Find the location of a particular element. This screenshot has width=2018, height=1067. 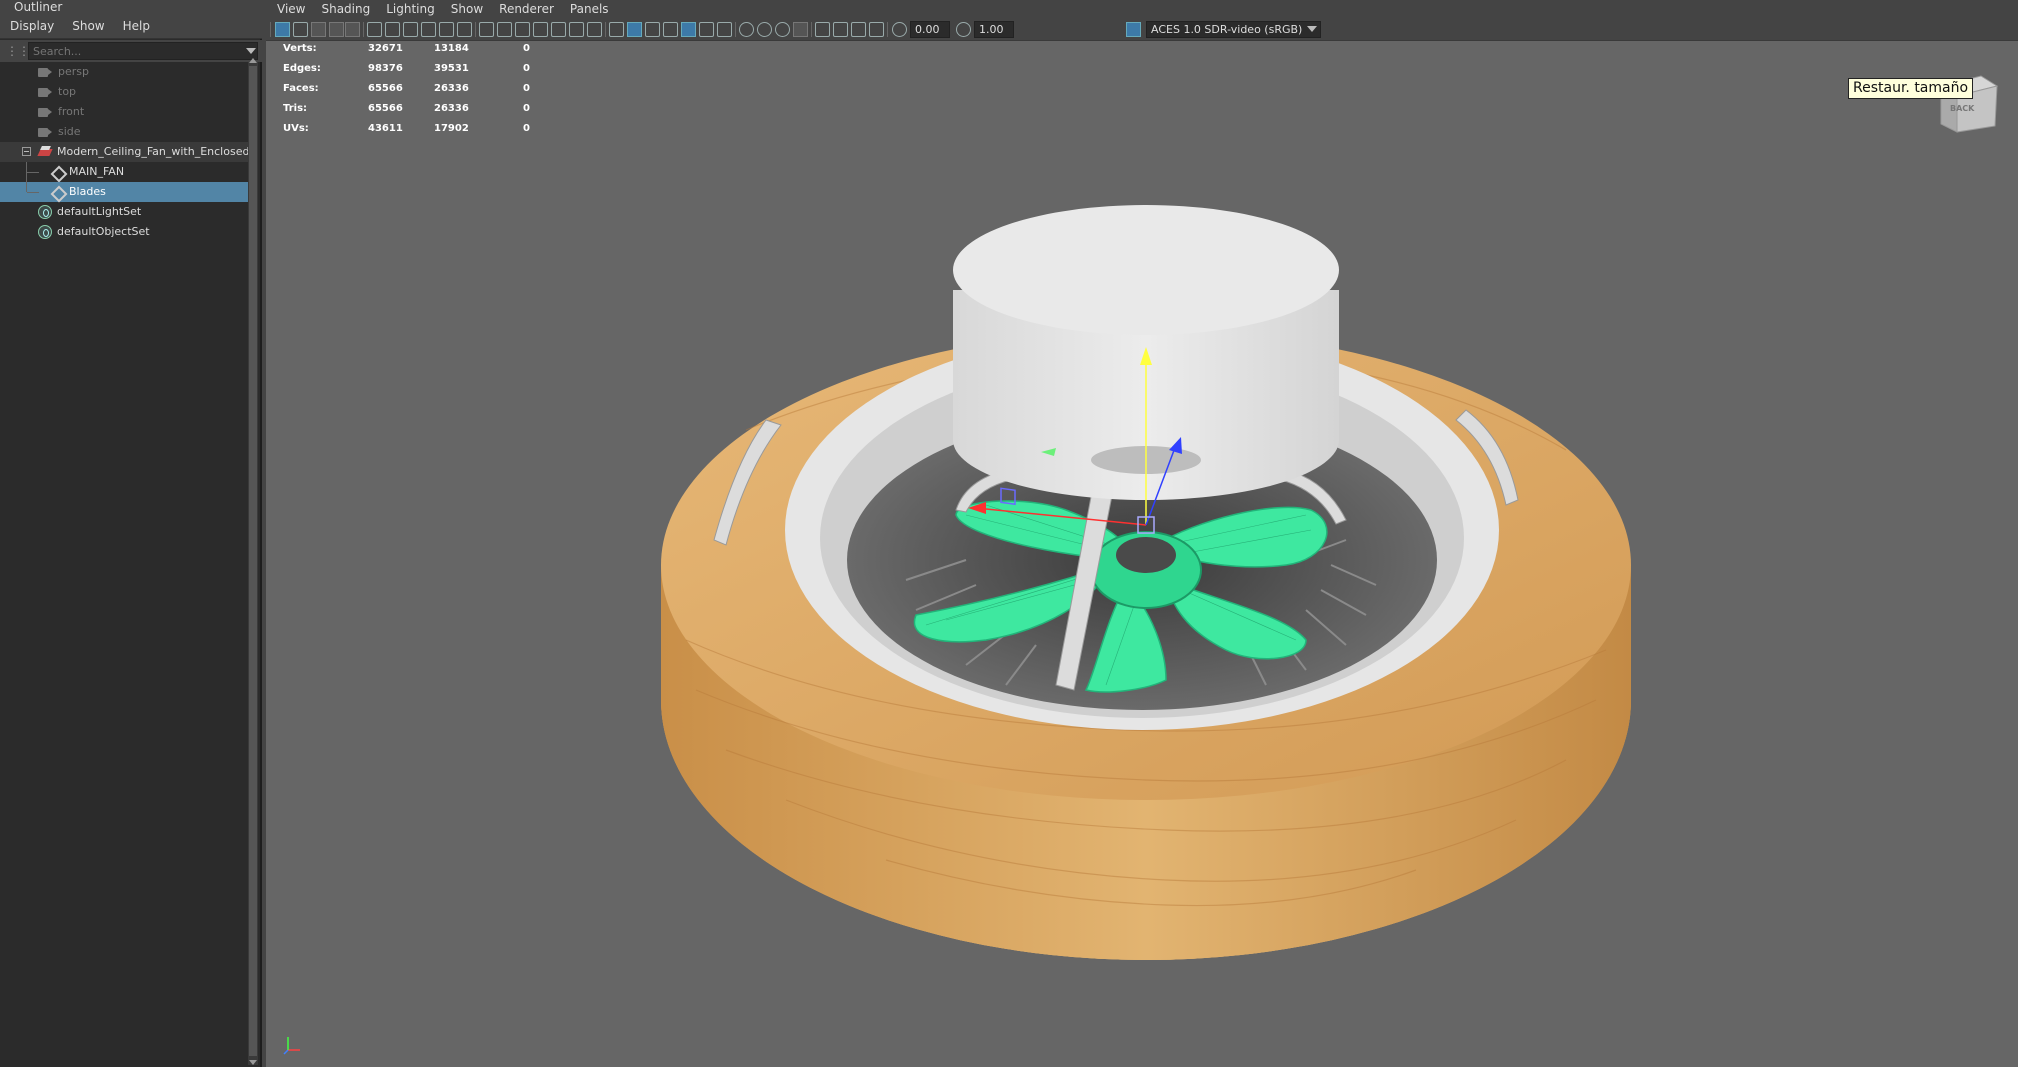

tree-item-persp: persp is located at coordinates (124, 72).